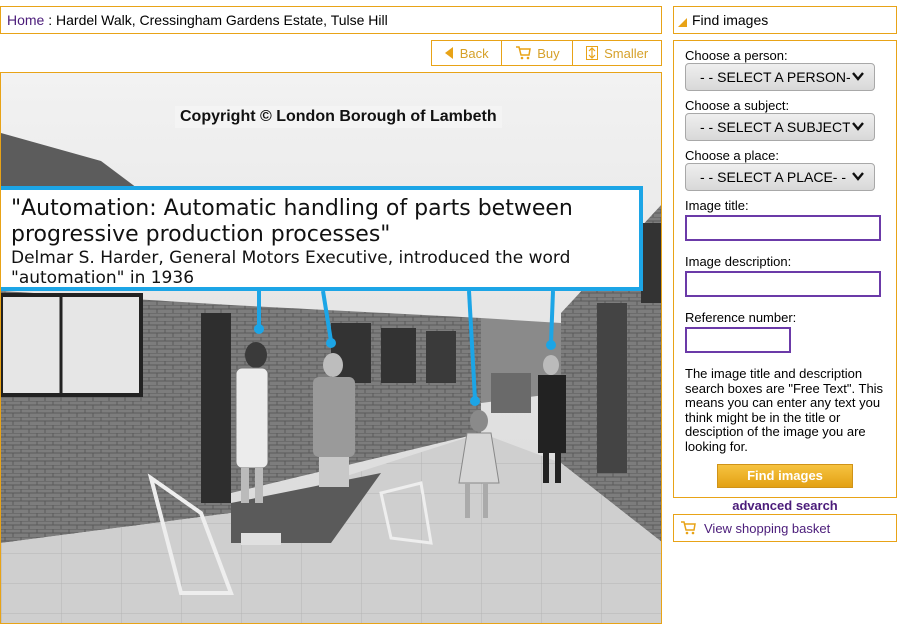 This screenshot has width=900, height=635. What do you see at coordinates (785, 505) in the screenshot?
I see `advanced-search-link: advanced search` at bounding box center [785, 505].